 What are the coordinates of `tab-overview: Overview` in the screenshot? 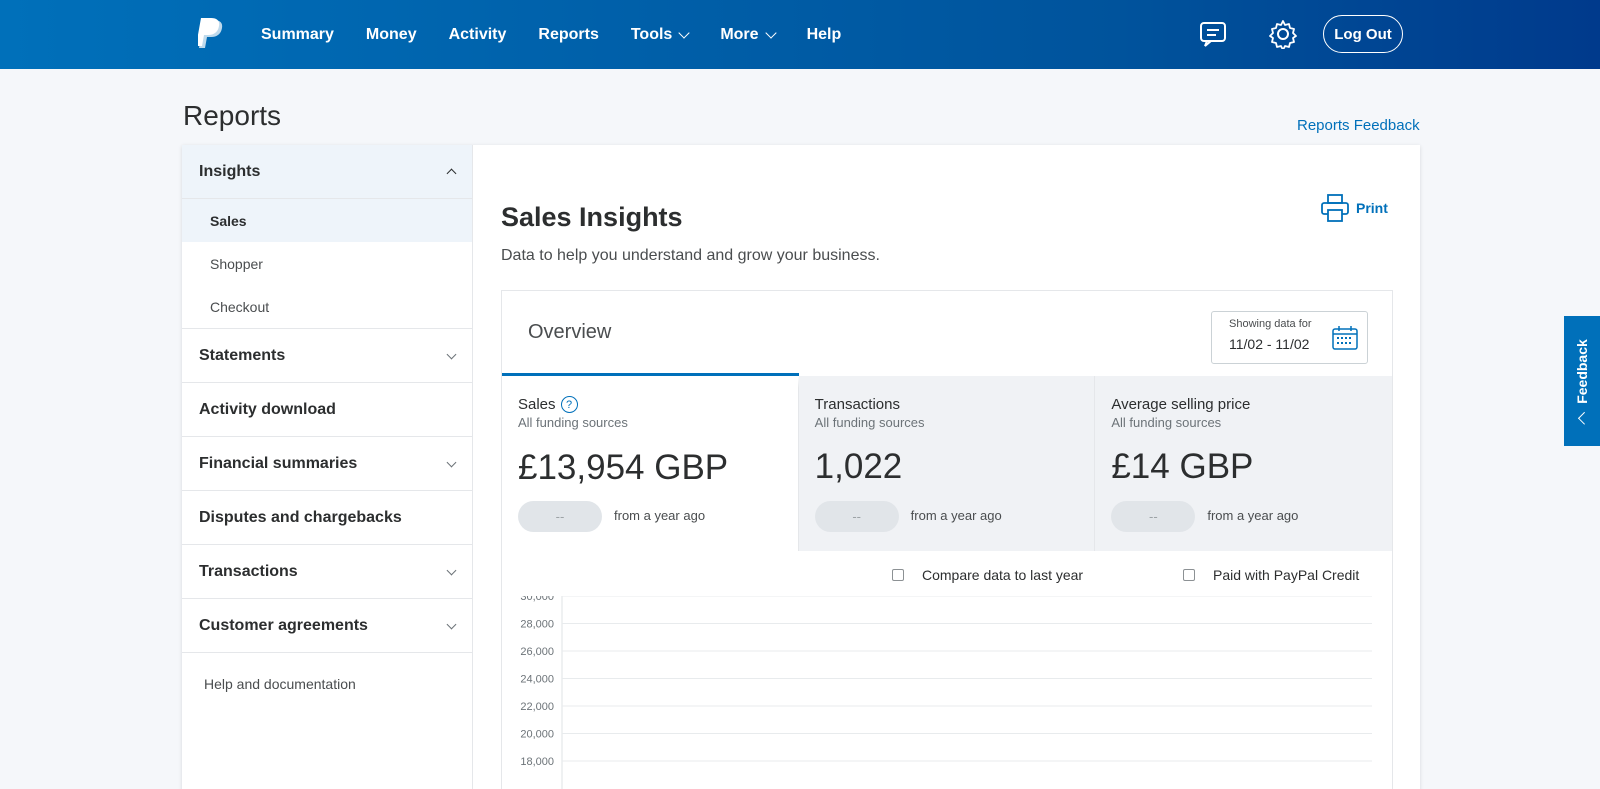 It's located at (650, 333).